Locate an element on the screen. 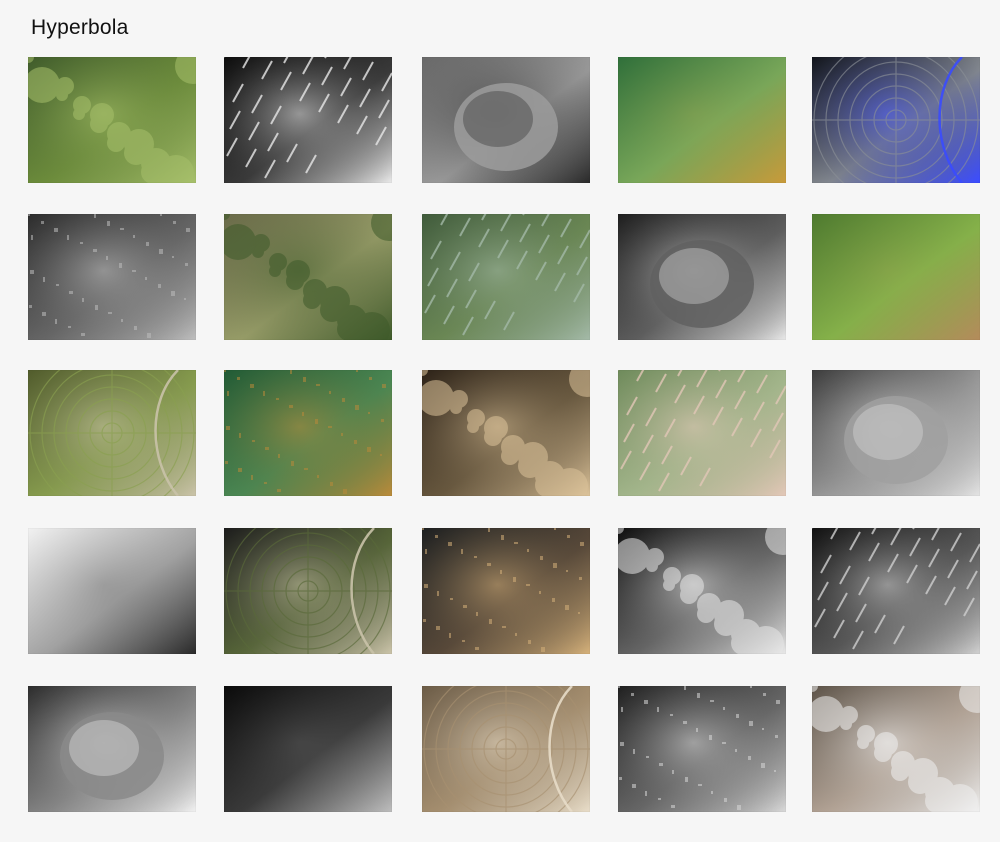  thumbnail-dark-broken-fragments is located at coordinates (308, 749).